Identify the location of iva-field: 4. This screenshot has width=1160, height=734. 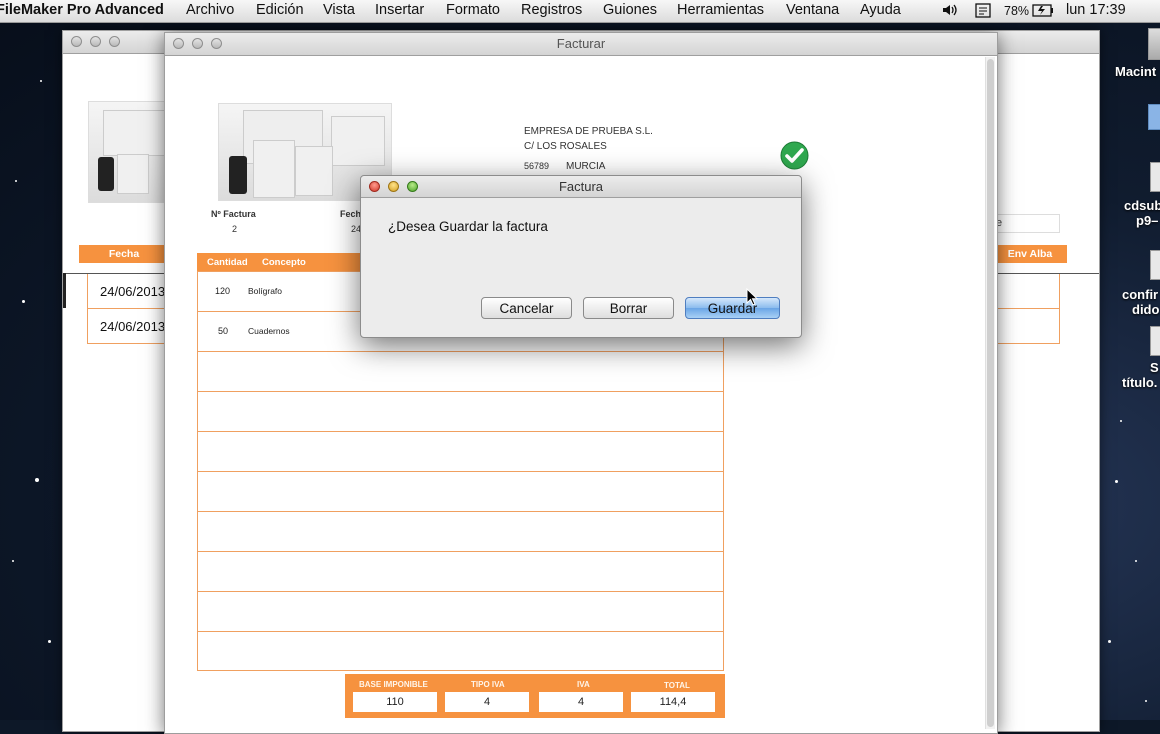
(581, 702).